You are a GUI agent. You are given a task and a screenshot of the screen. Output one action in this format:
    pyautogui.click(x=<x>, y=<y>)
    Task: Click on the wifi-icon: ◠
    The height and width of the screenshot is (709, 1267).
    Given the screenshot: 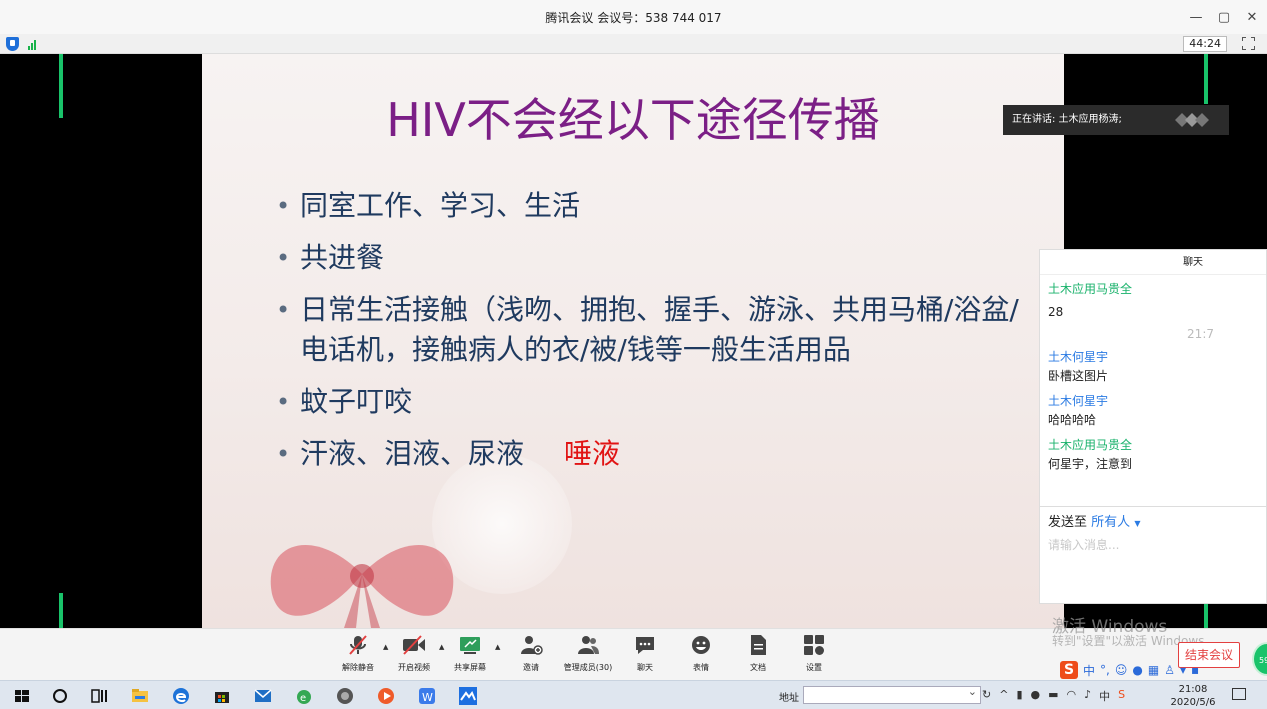 What is the action you would take?
    pyautogui.click(x=1072, y=696)
    